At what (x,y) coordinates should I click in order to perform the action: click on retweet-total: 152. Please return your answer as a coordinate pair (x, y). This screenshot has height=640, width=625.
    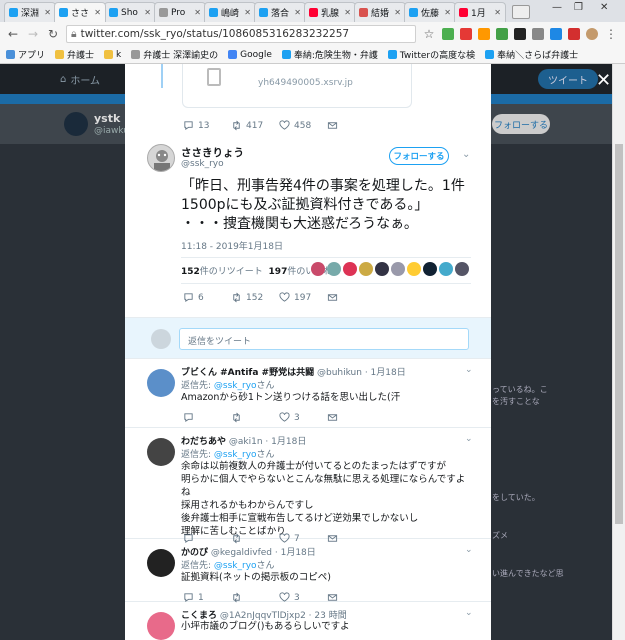
    Looking at the image, I should click on (190, 272).